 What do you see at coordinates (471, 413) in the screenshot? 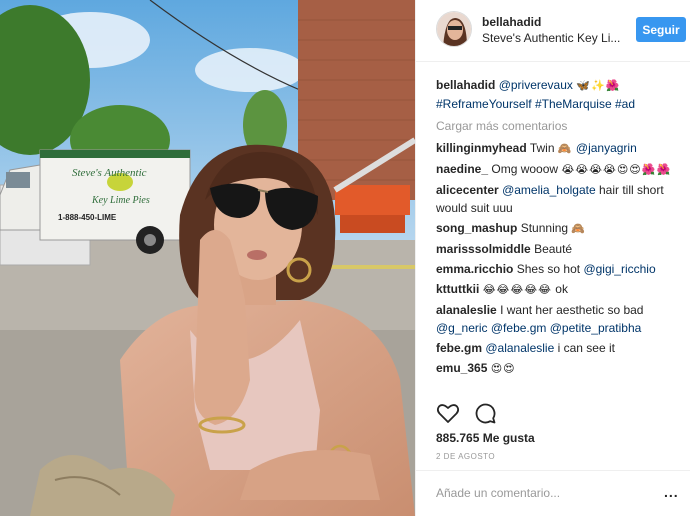
I see `post-actions` at bounding box center [471, 413].